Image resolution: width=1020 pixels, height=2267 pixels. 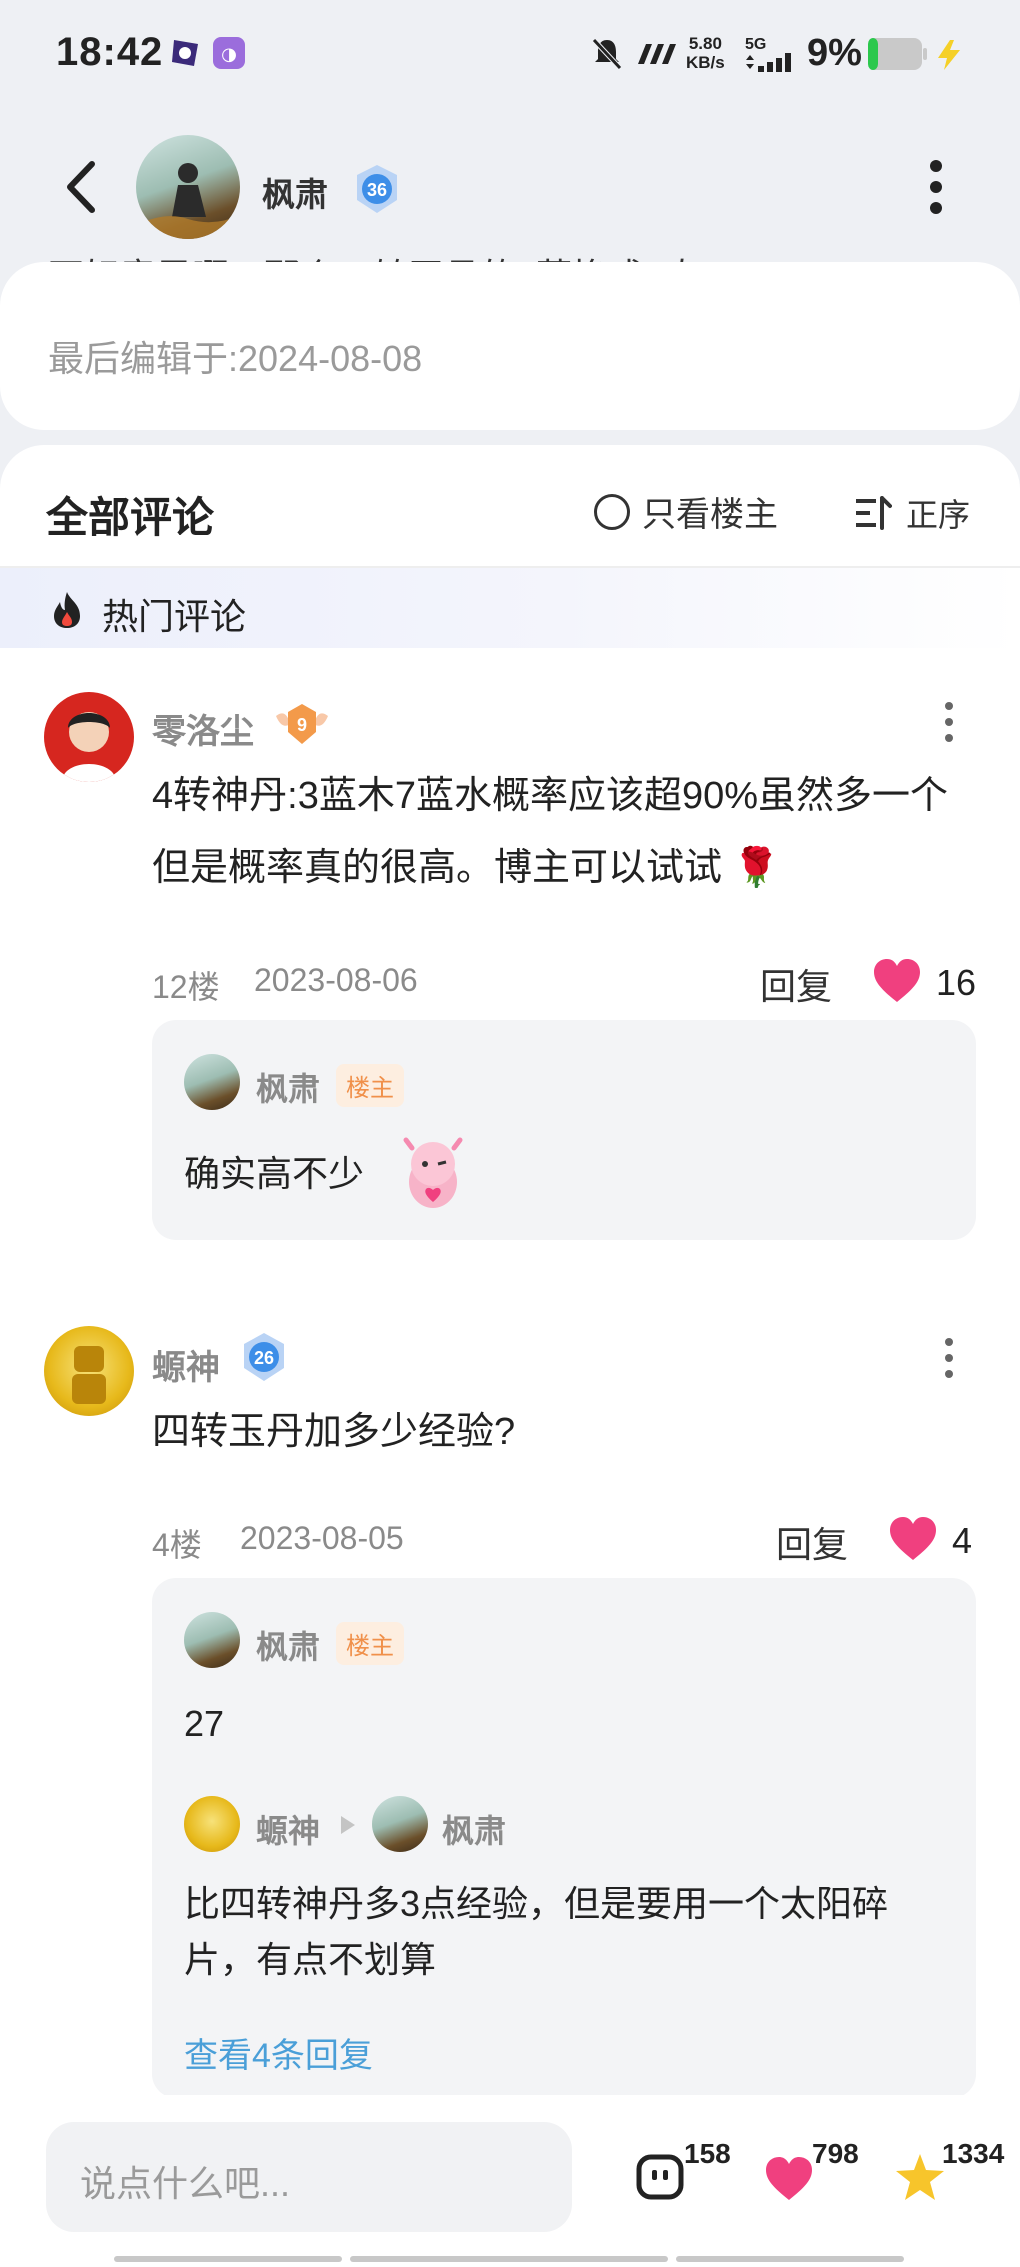 I want to click on reply-text: 27, so click(x=204, y=1723).